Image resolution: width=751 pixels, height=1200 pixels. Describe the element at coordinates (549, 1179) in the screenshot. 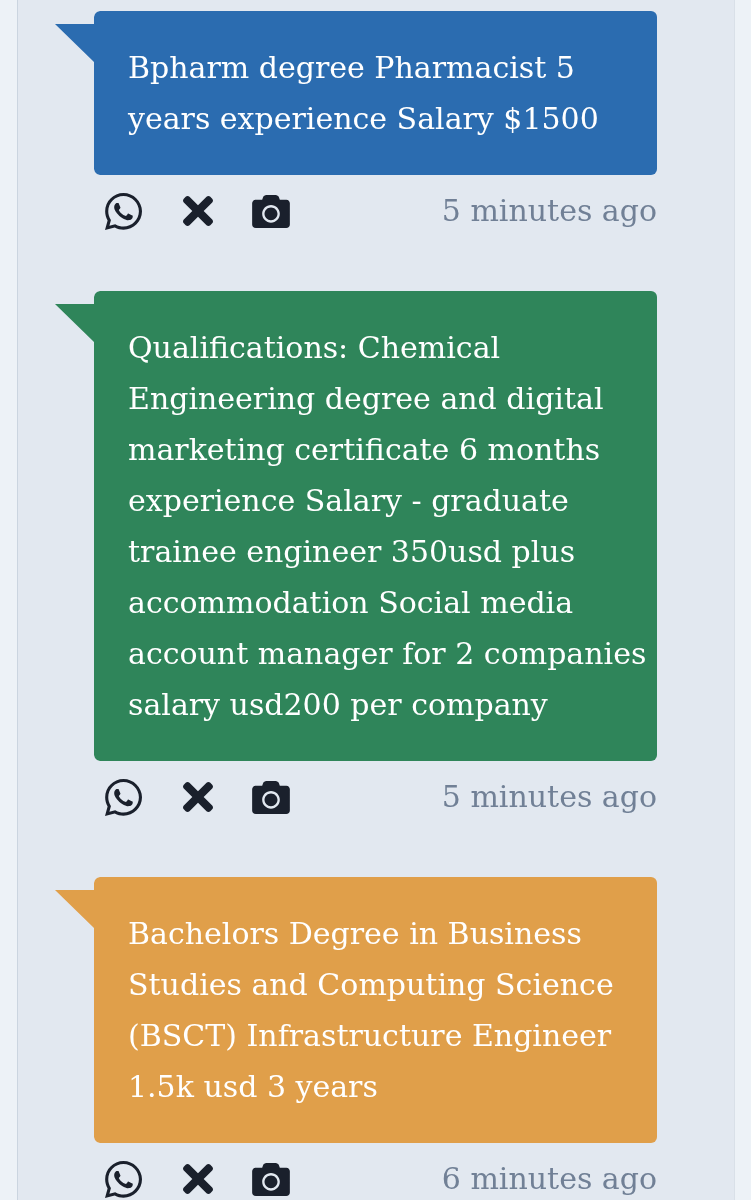

I see `timestamp: 6 minutes ago` at that location.